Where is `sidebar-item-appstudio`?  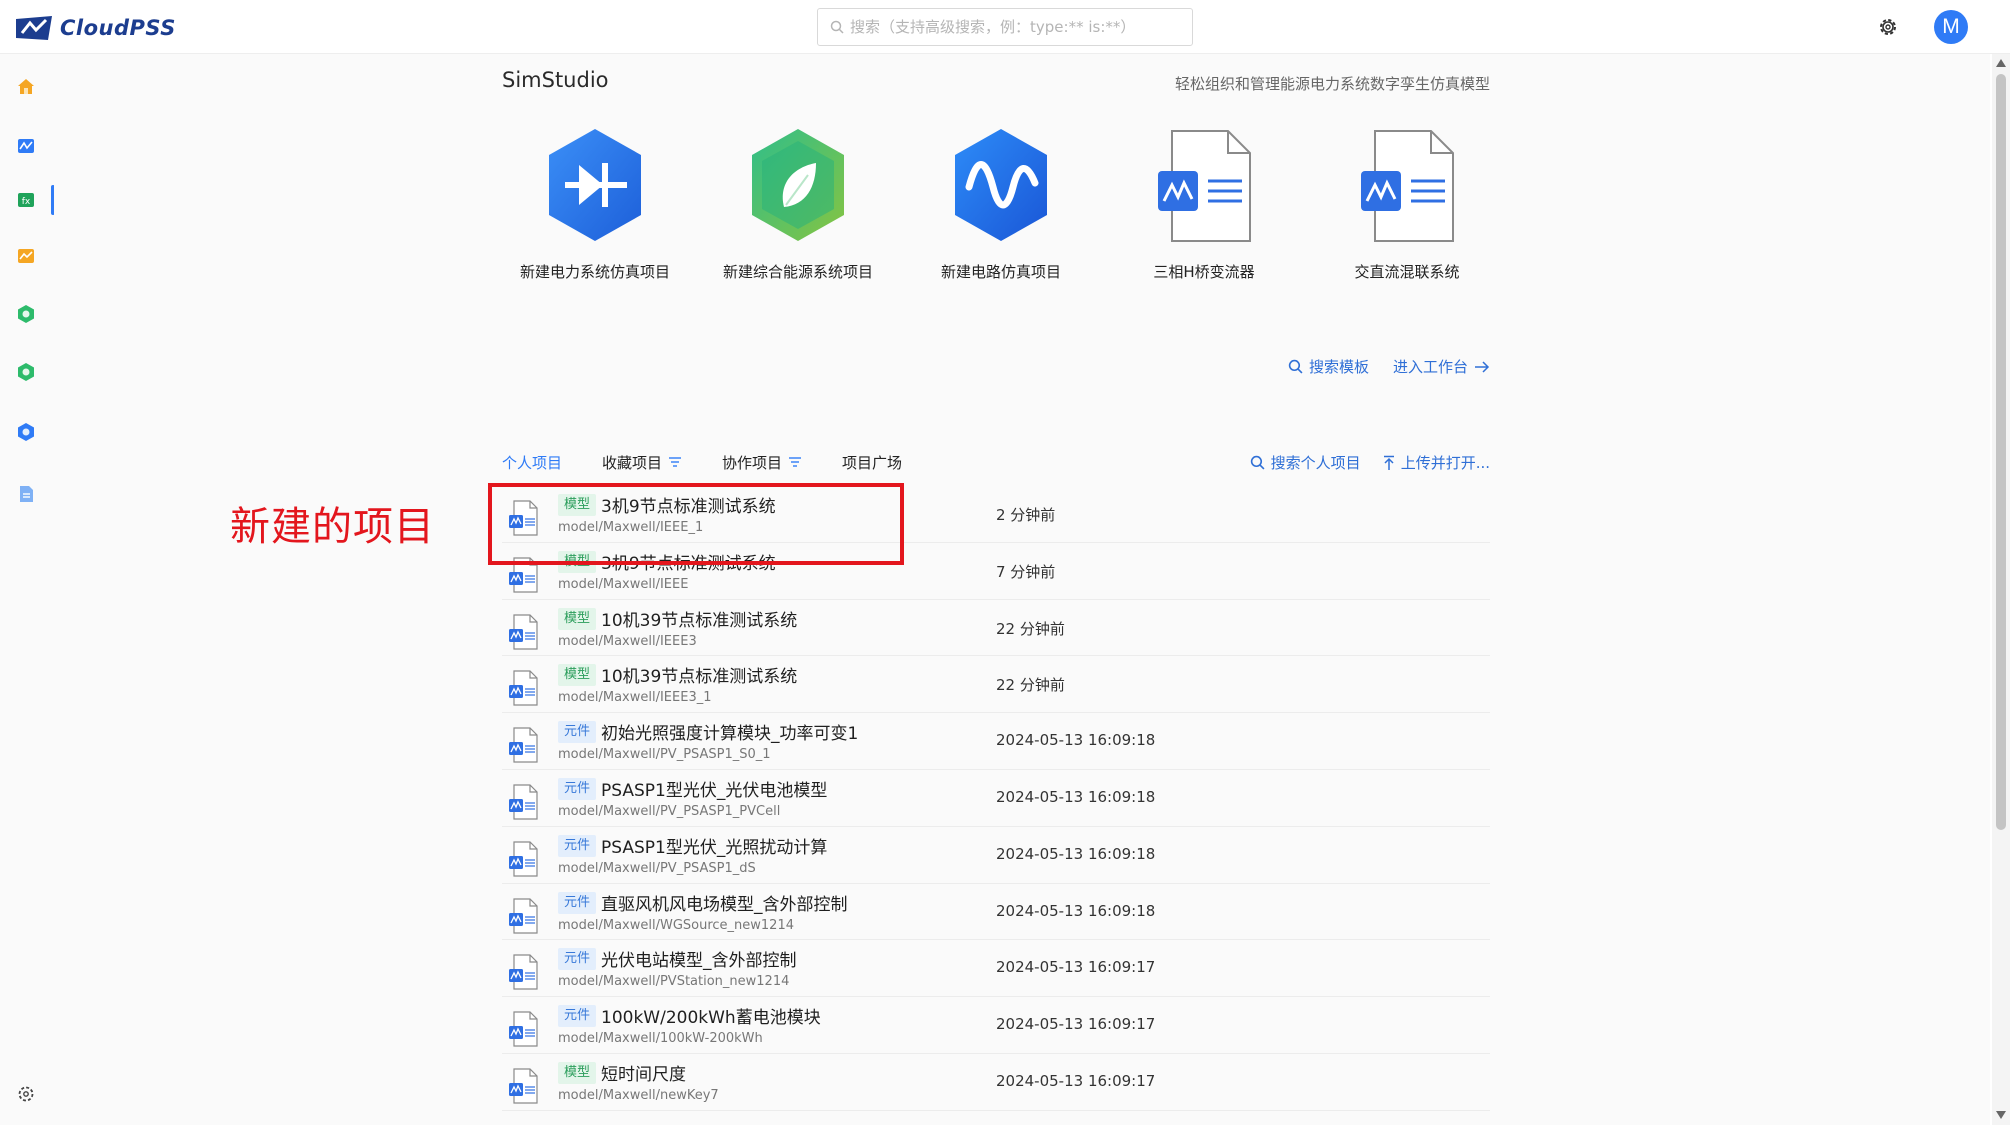
sidebar-item-appstudio is located at coordinates (26, 256).